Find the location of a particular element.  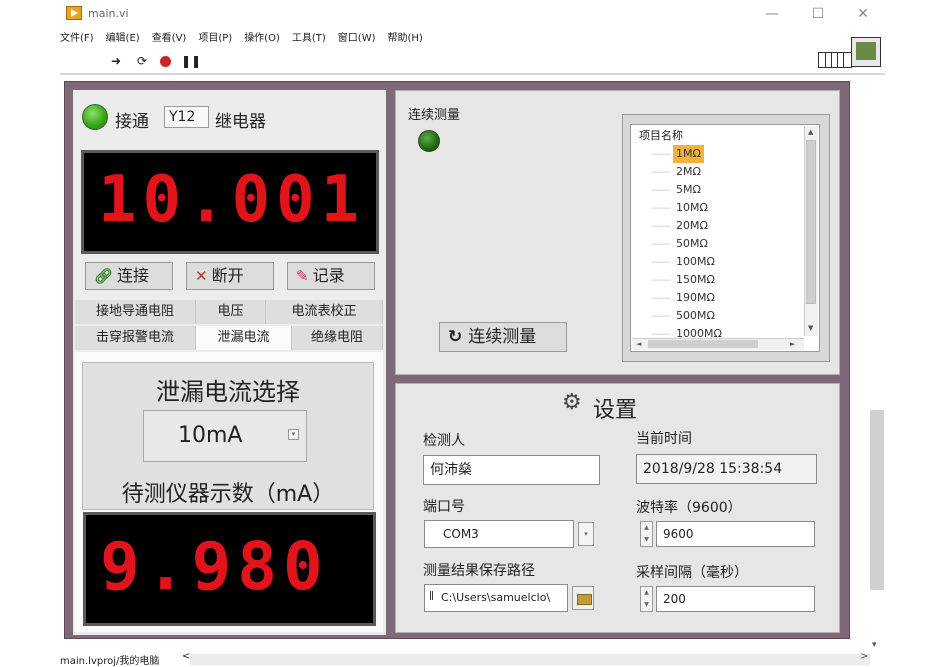

listbox-item-label: 100MΩ is located at coordinates (695, 261).